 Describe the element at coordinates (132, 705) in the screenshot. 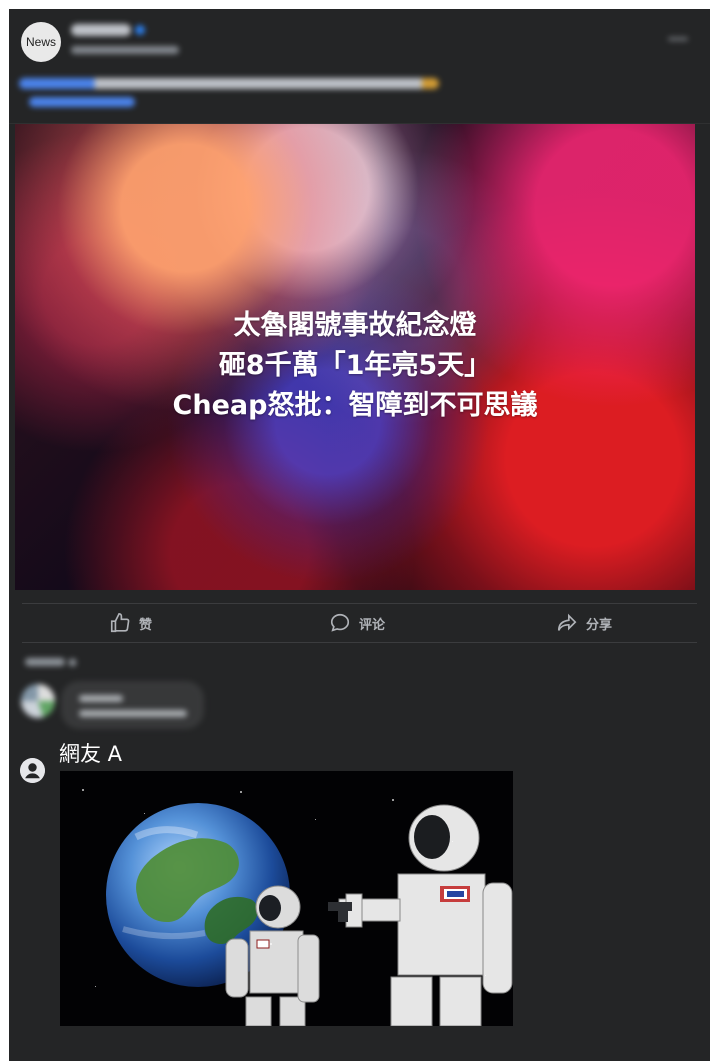

I see `comment-bubble` at that location.